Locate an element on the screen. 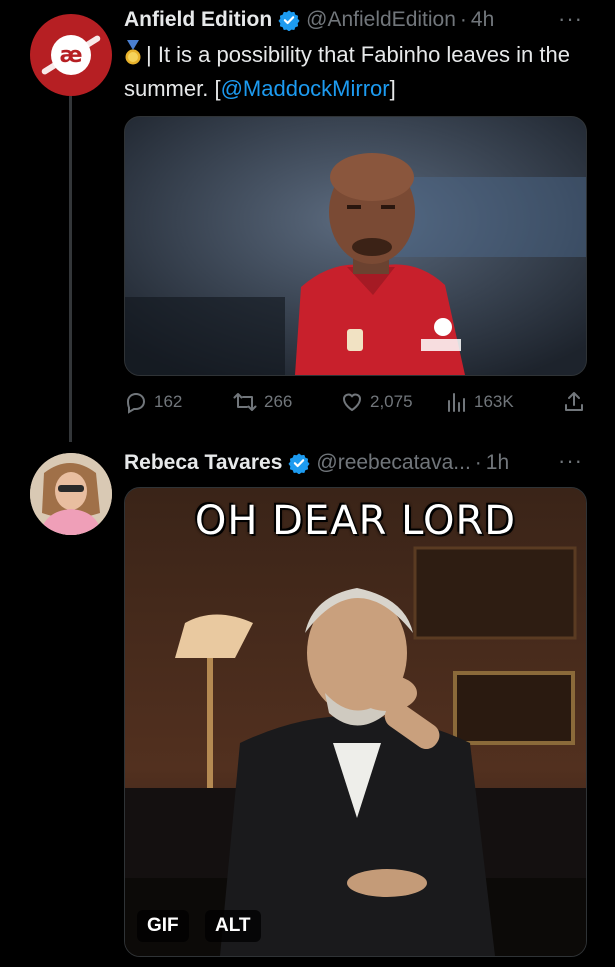 The width and height of the screenshot is (615, 967). profile-photo is located at coordinates (71, 494).